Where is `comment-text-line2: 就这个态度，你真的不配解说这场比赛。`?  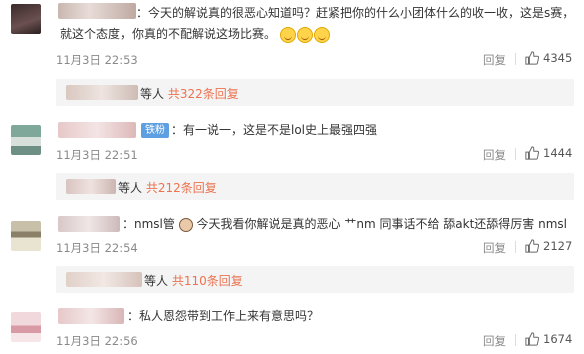 comment-text-line2: 就这个态度，你真的不配解说这场比赛。 is located at coordinates (315, 34).